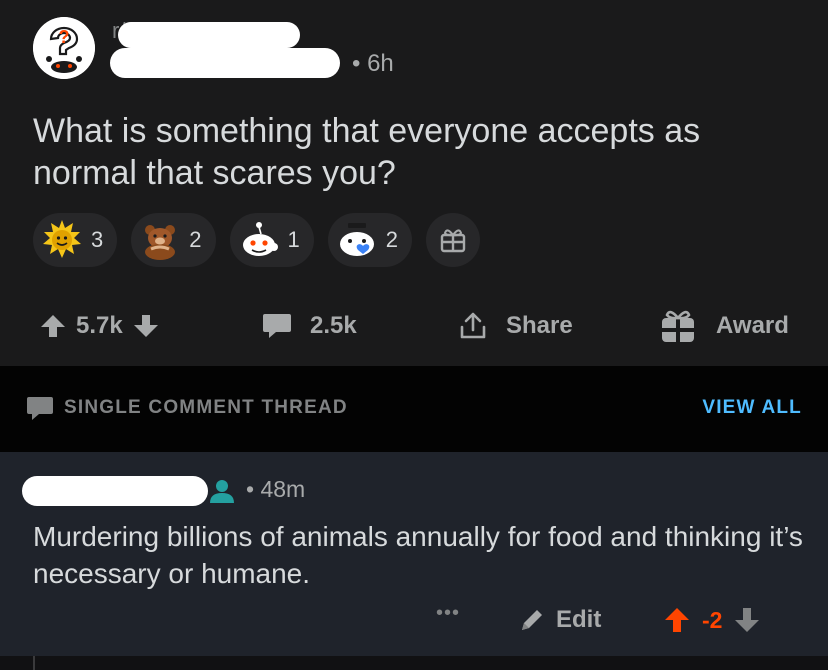  Describe the element at coordinates (97, 239) in the screenshot. I see `award-count: 3` at that location.